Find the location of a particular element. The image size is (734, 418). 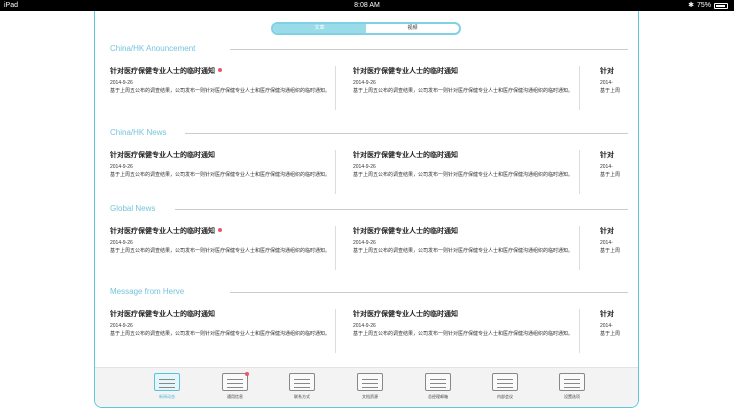

tab-mail: 总经理邮箱 is located at coordinates (438, 386).